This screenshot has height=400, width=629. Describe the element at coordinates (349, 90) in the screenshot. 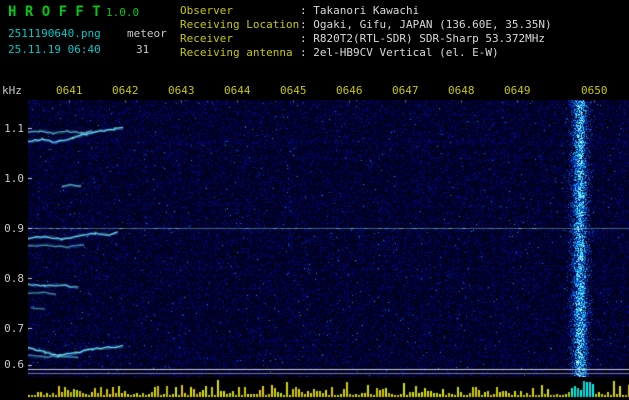

I see `time-tick-label: 0646` at that location.